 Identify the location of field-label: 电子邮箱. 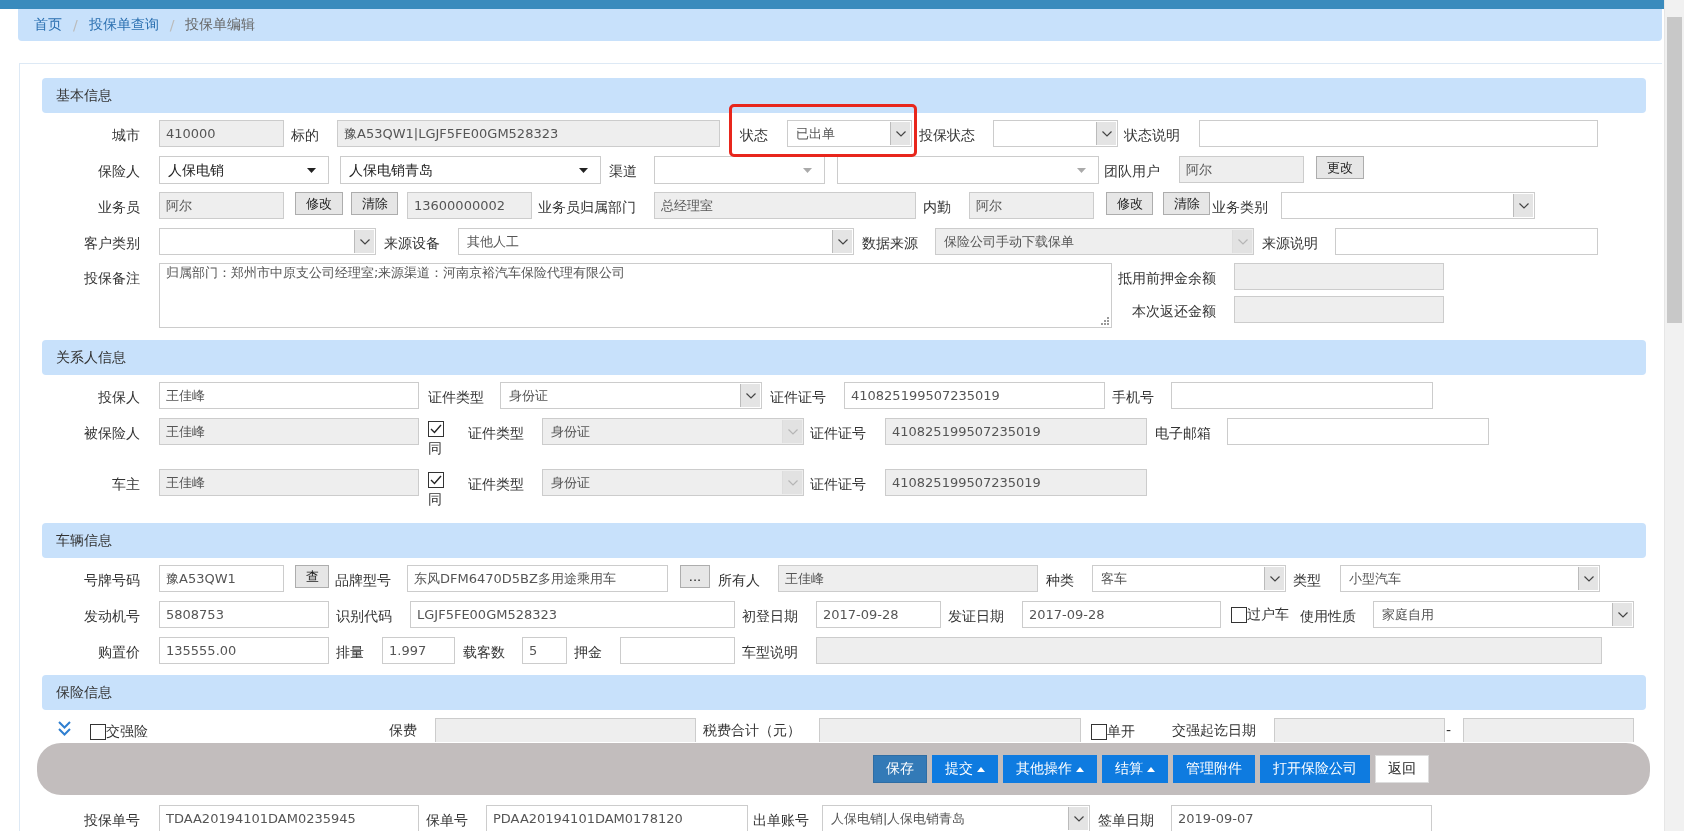
(1183, 433).